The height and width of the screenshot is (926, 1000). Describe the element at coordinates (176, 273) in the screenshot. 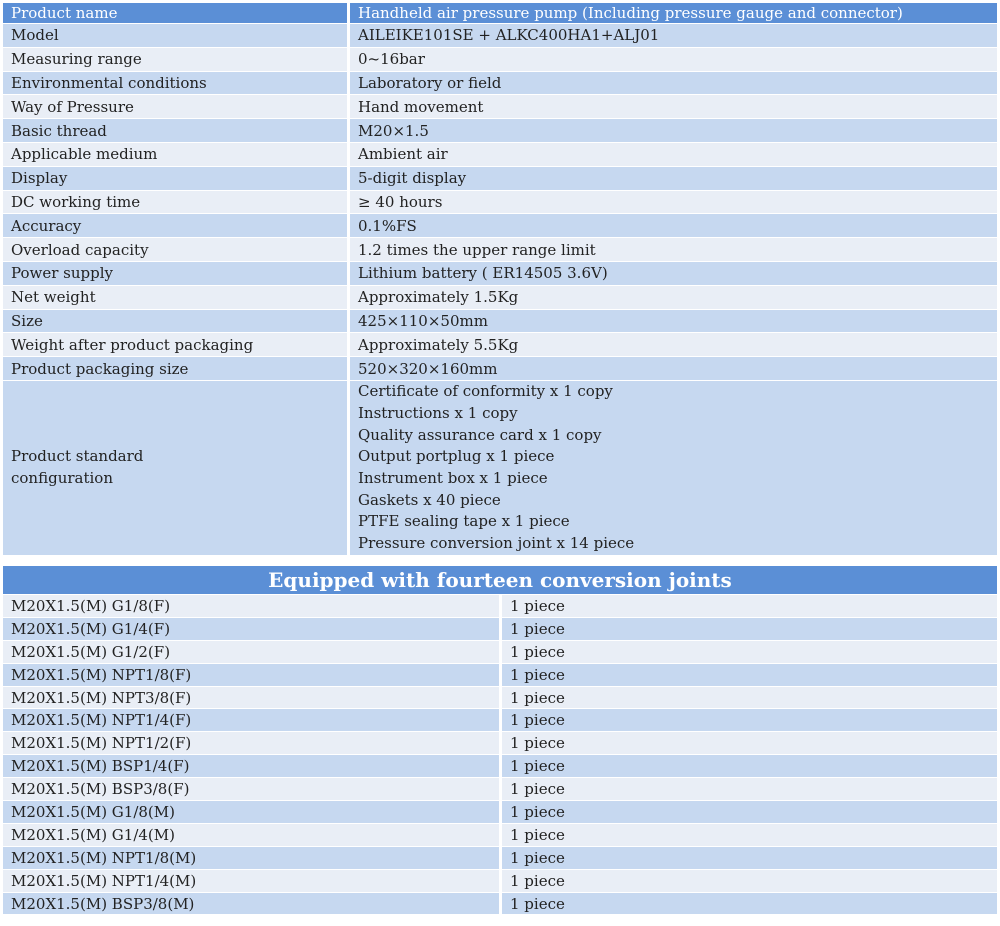

I see `spec-label: Power supply` at that location.